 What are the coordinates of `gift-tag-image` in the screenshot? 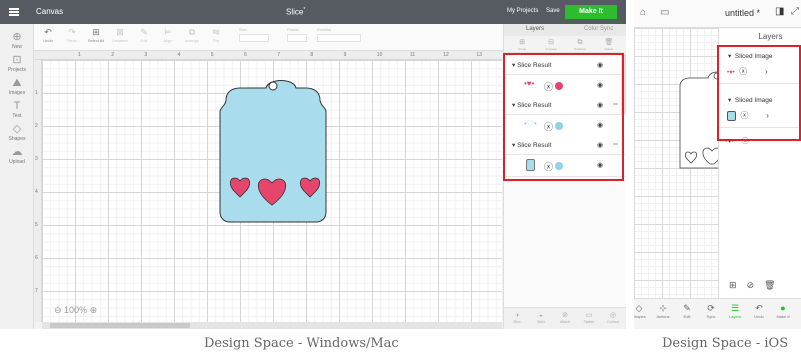 It's located at (281, 154).